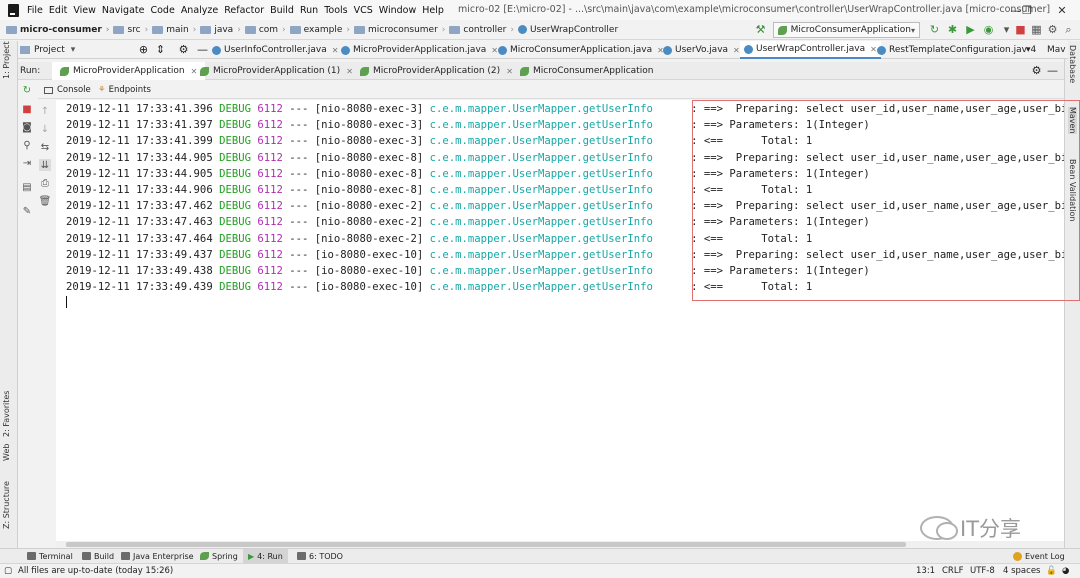 This screenshot has height=578, width=1080. Describe the element at coordinates (59, 30) in the screenshot. I see `breadcrumb-item: micro-consumer ›` at that location.